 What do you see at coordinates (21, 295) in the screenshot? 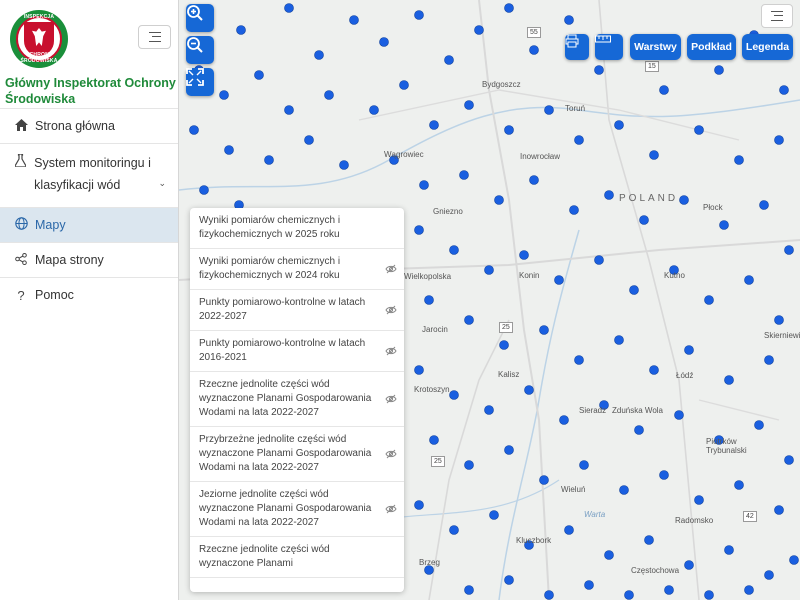
I see `question-icon: ?` at bounding box center [21, 295].